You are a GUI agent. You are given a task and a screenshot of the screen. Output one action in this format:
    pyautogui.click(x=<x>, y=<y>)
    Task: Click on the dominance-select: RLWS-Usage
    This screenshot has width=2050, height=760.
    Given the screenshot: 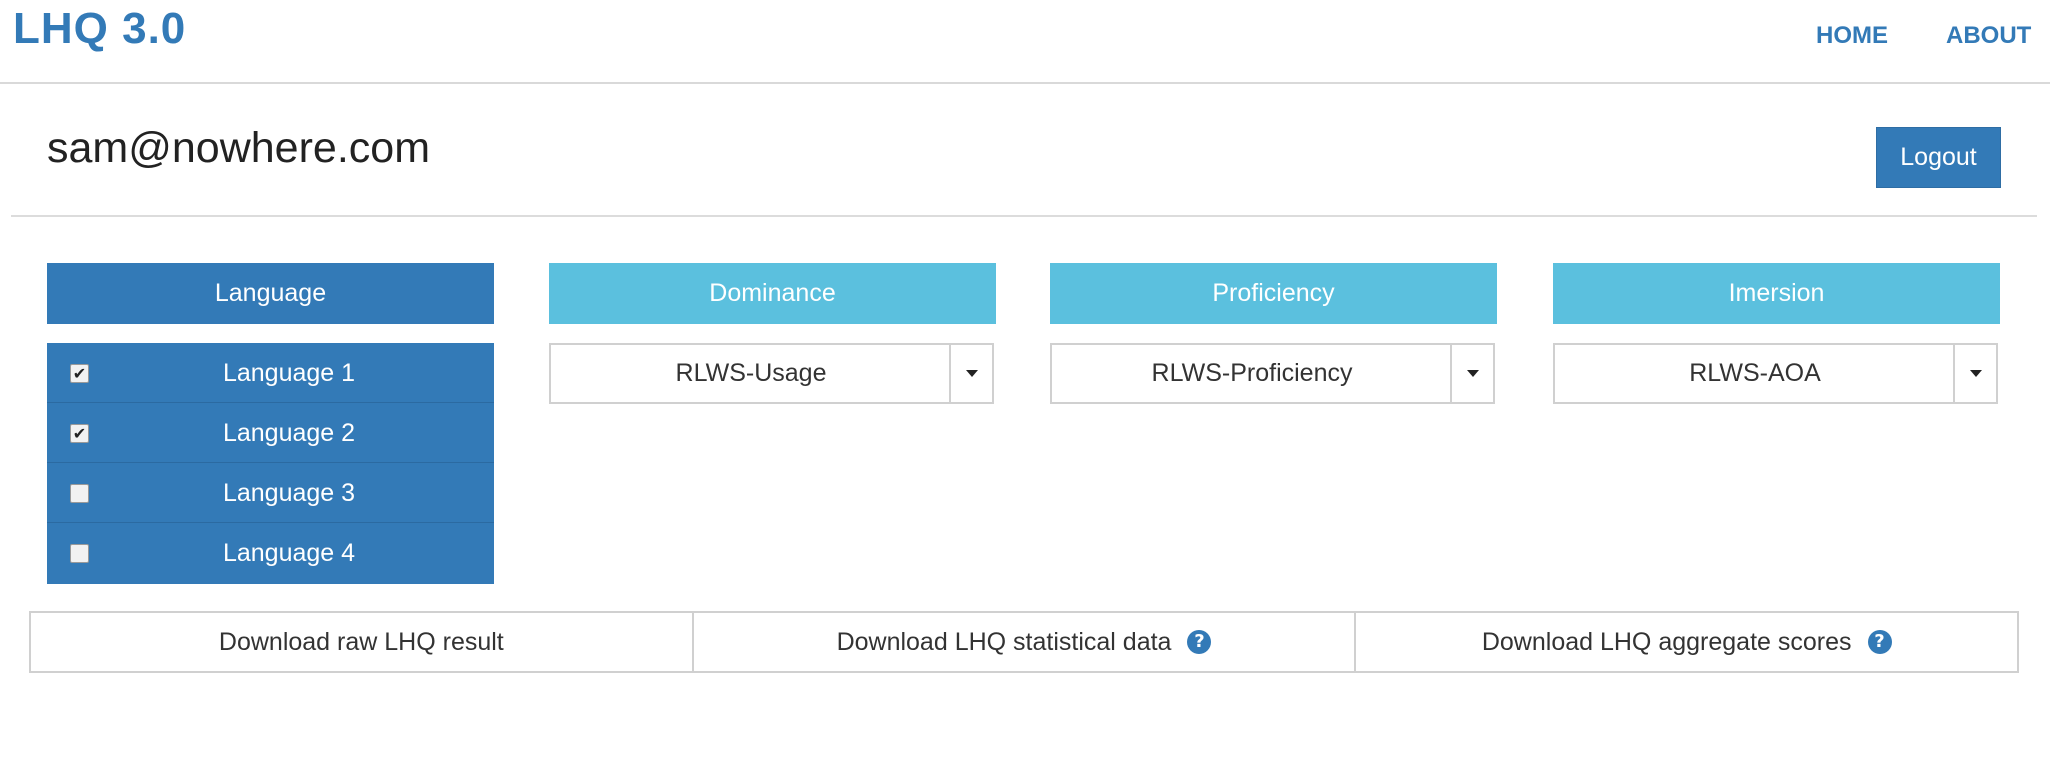 What is the action you would take?
    pyautogui.click(x=771, y=373)
    